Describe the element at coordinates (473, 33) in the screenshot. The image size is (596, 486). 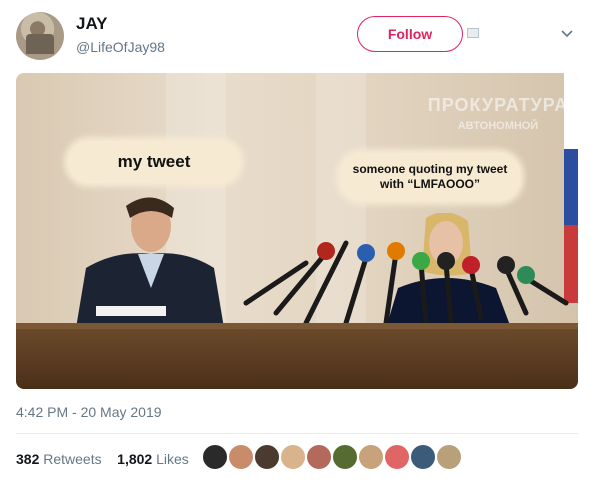
I see `image-placeholder-icon` at that location.